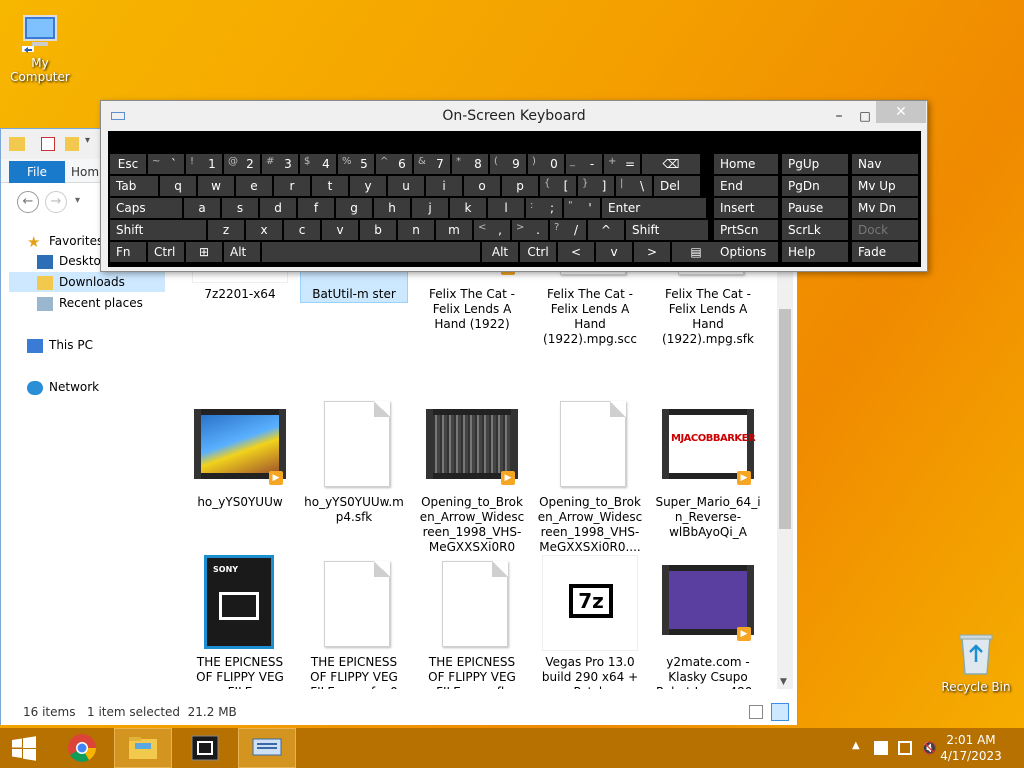 This screenshot has width=1024, height=768. What do you see at coordinates (205, 748) in the screenshot?
I see `vegas-taskbar-button` at bounding box center [205, 748].